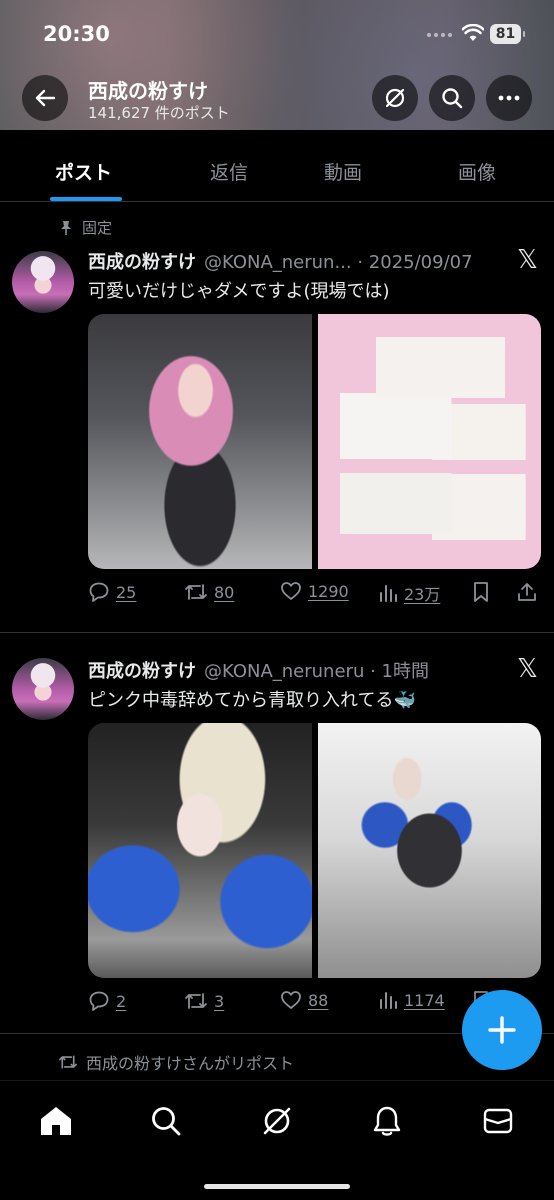  I want to click on photo-licenses, so click(429, 441).